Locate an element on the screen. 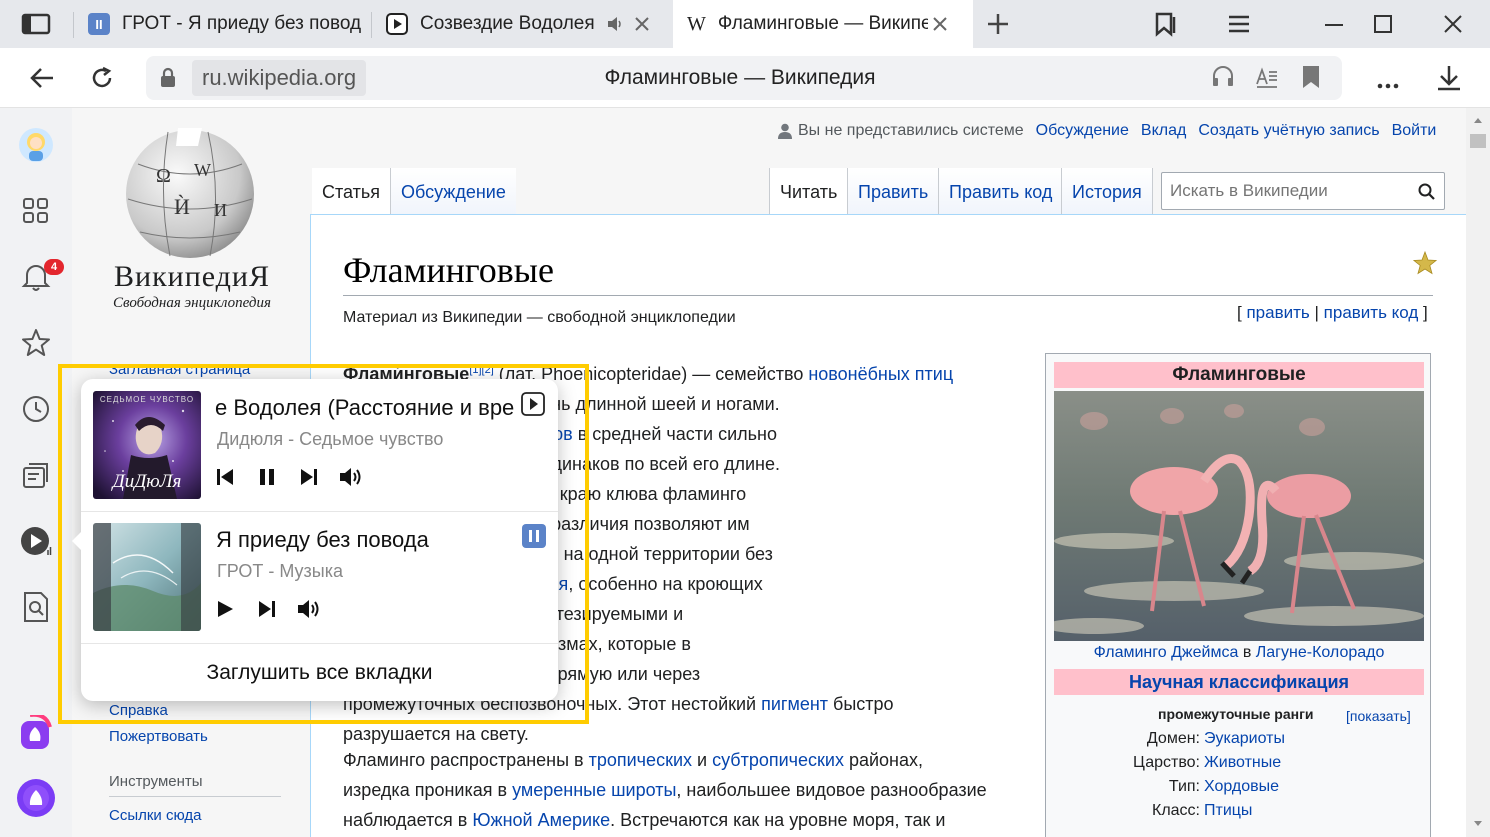 The height and width of the screenshot is (837, 1490). text-span: разрушается на свету. is located at coordinates (436, 734).